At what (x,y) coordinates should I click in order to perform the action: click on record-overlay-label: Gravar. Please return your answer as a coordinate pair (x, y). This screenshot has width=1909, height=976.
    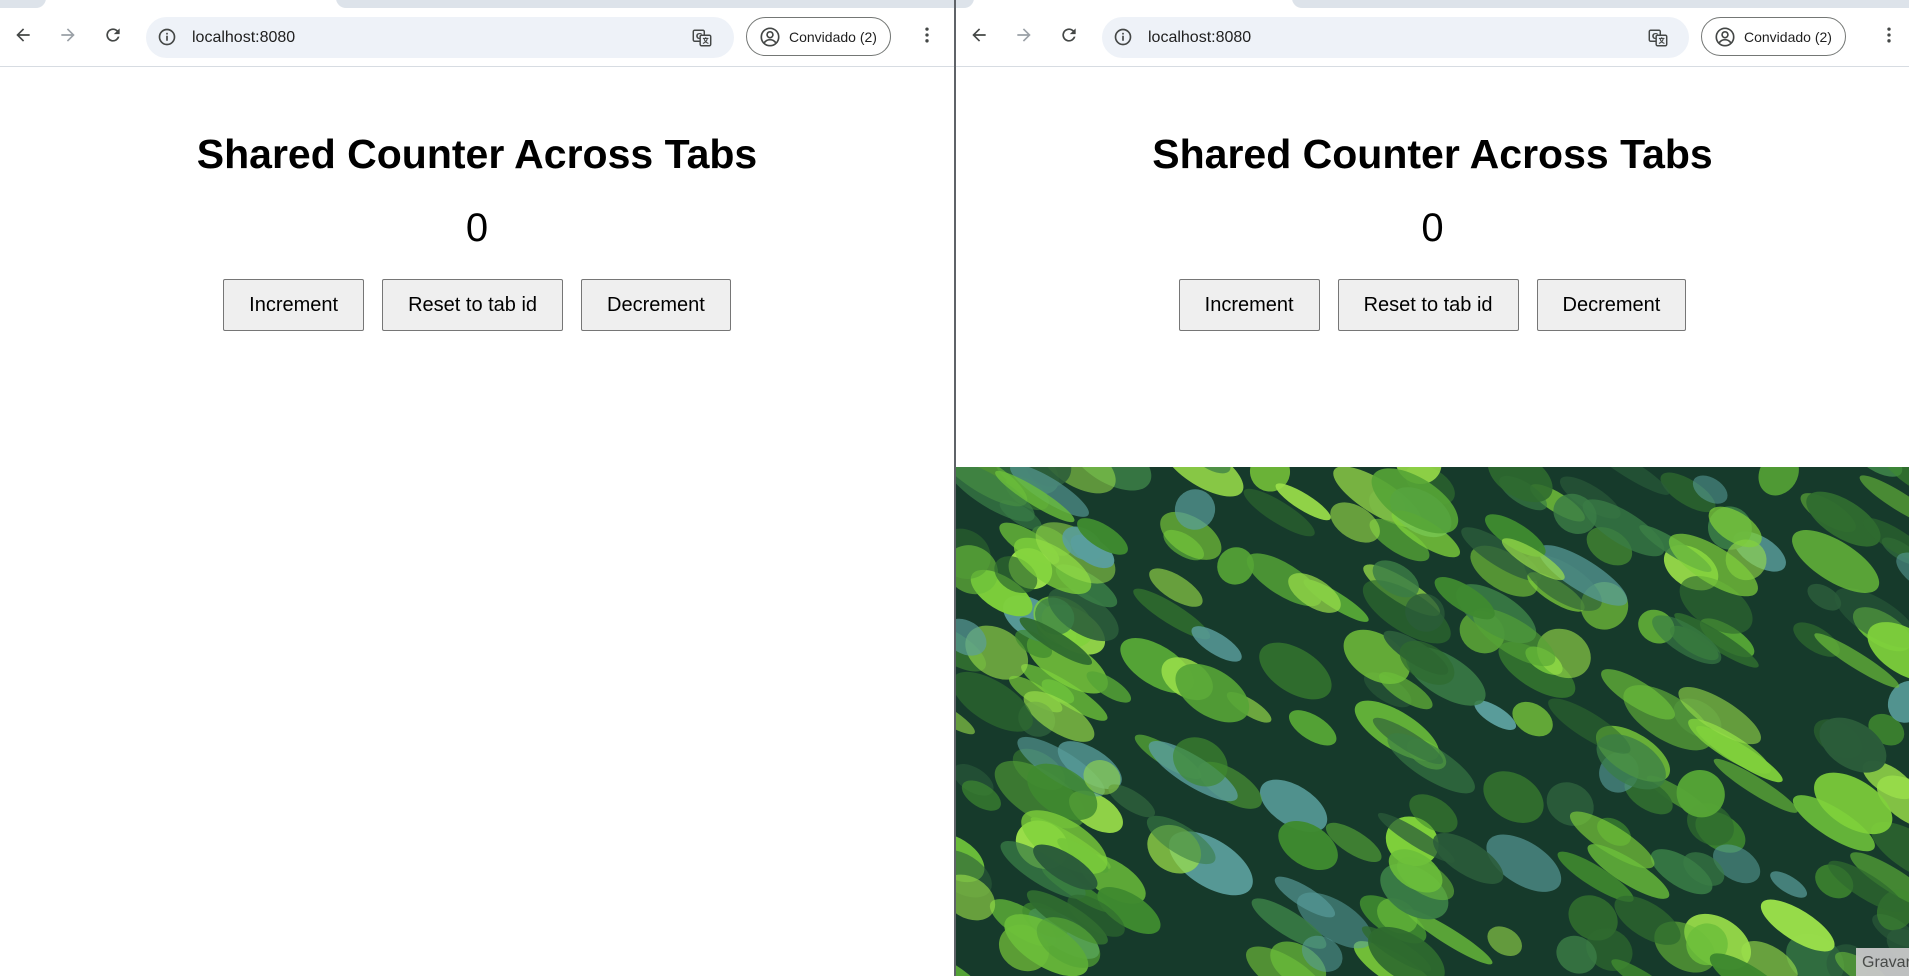
    Looking at the image, I should click on (1882, 962).